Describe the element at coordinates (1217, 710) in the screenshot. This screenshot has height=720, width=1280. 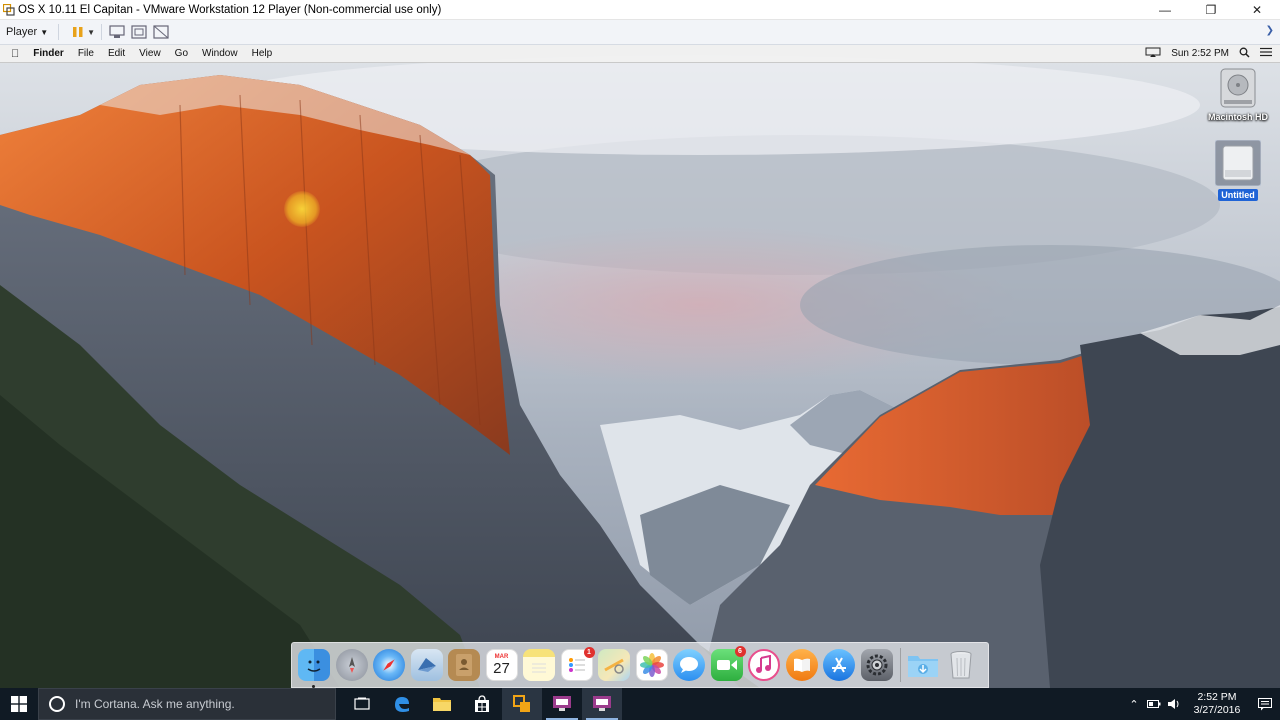
I see `taskbar-date: 3/27/2016` at that location.